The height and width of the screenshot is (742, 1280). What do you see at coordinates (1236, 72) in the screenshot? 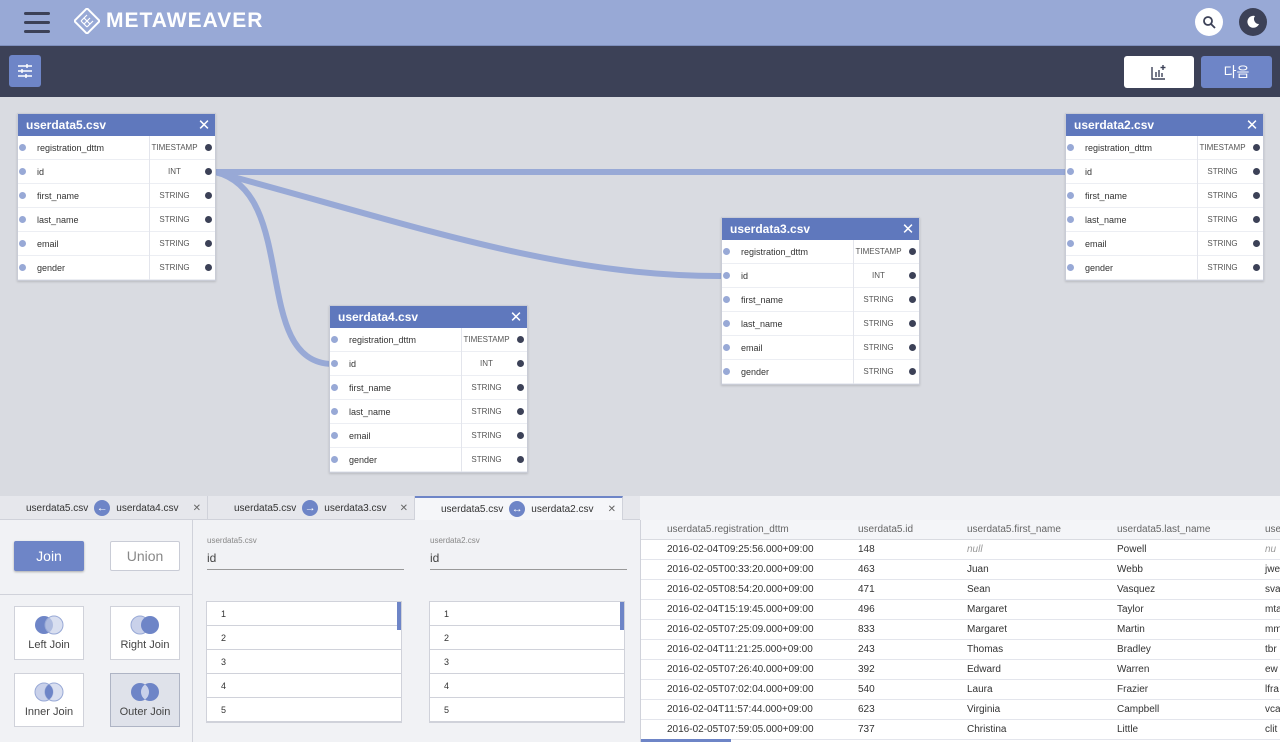
I see `next-button: 다음` at bounding box center [1236, 72].